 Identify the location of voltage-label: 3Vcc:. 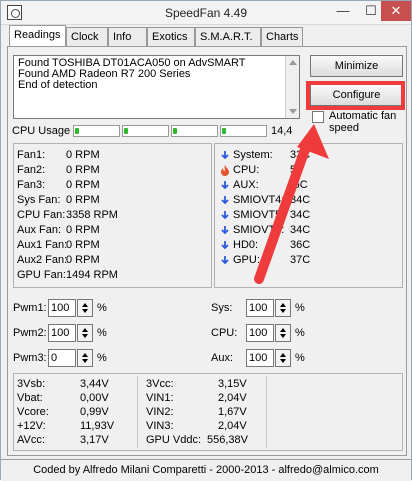
(160, 384).